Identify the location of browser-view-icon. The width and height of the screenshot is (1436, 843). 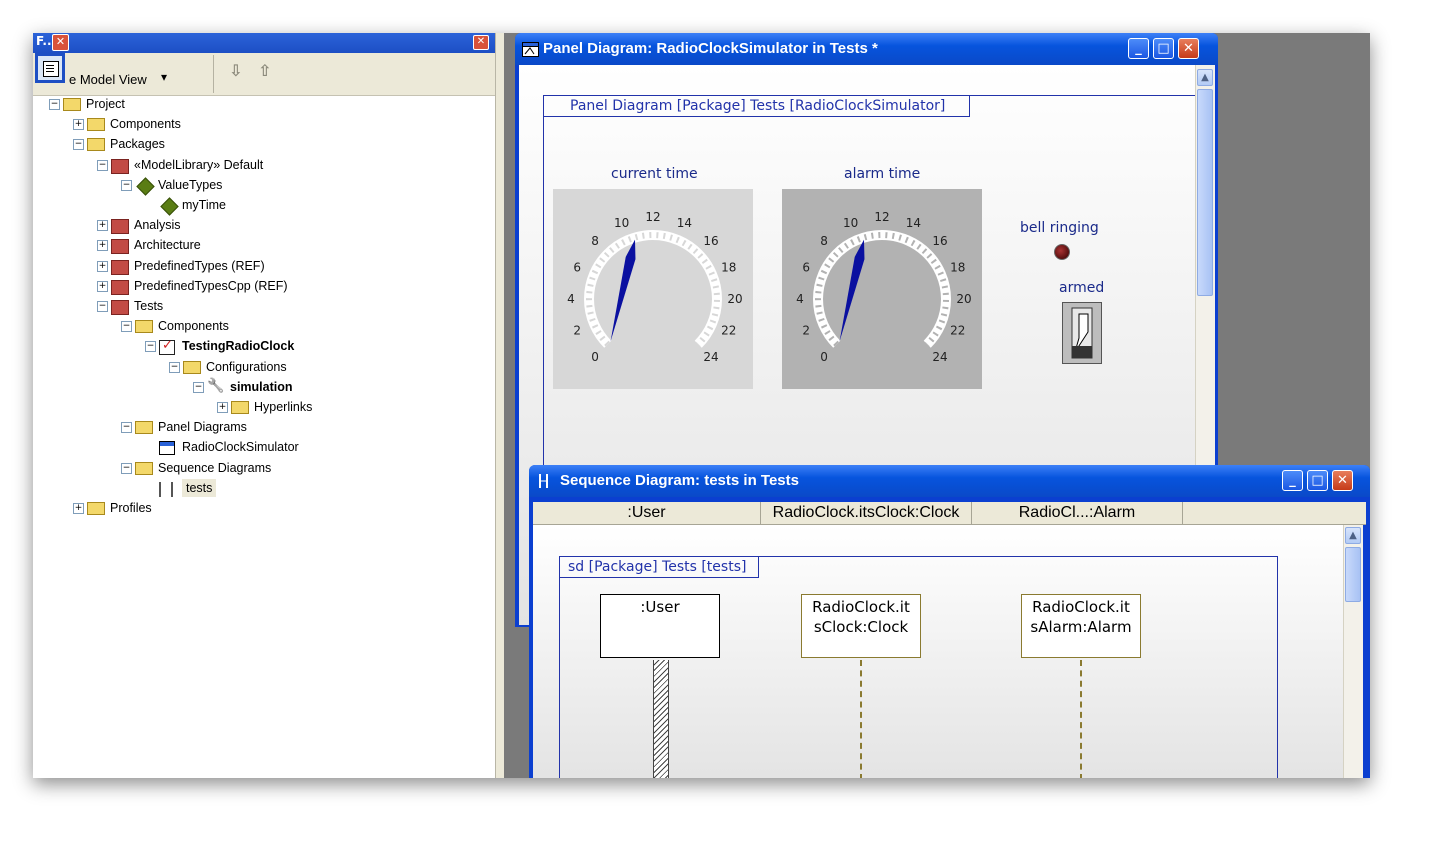
(50, 68).